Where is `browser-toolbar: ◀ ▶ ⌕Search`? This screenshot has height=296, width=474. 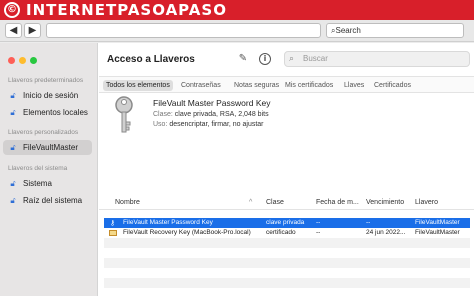
browser-toolbar: ◀ ▶ ⌕Search is located at coordinates (237, 31).